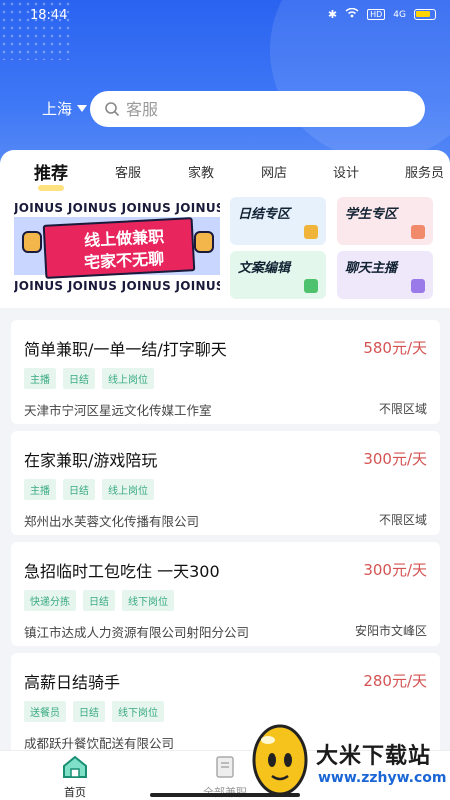 The image size is (450, 800). What do you see at coordinates (45, 711) in the screenshot?
I see `job-tag: 送餐员` at bounding box center [45, 711].